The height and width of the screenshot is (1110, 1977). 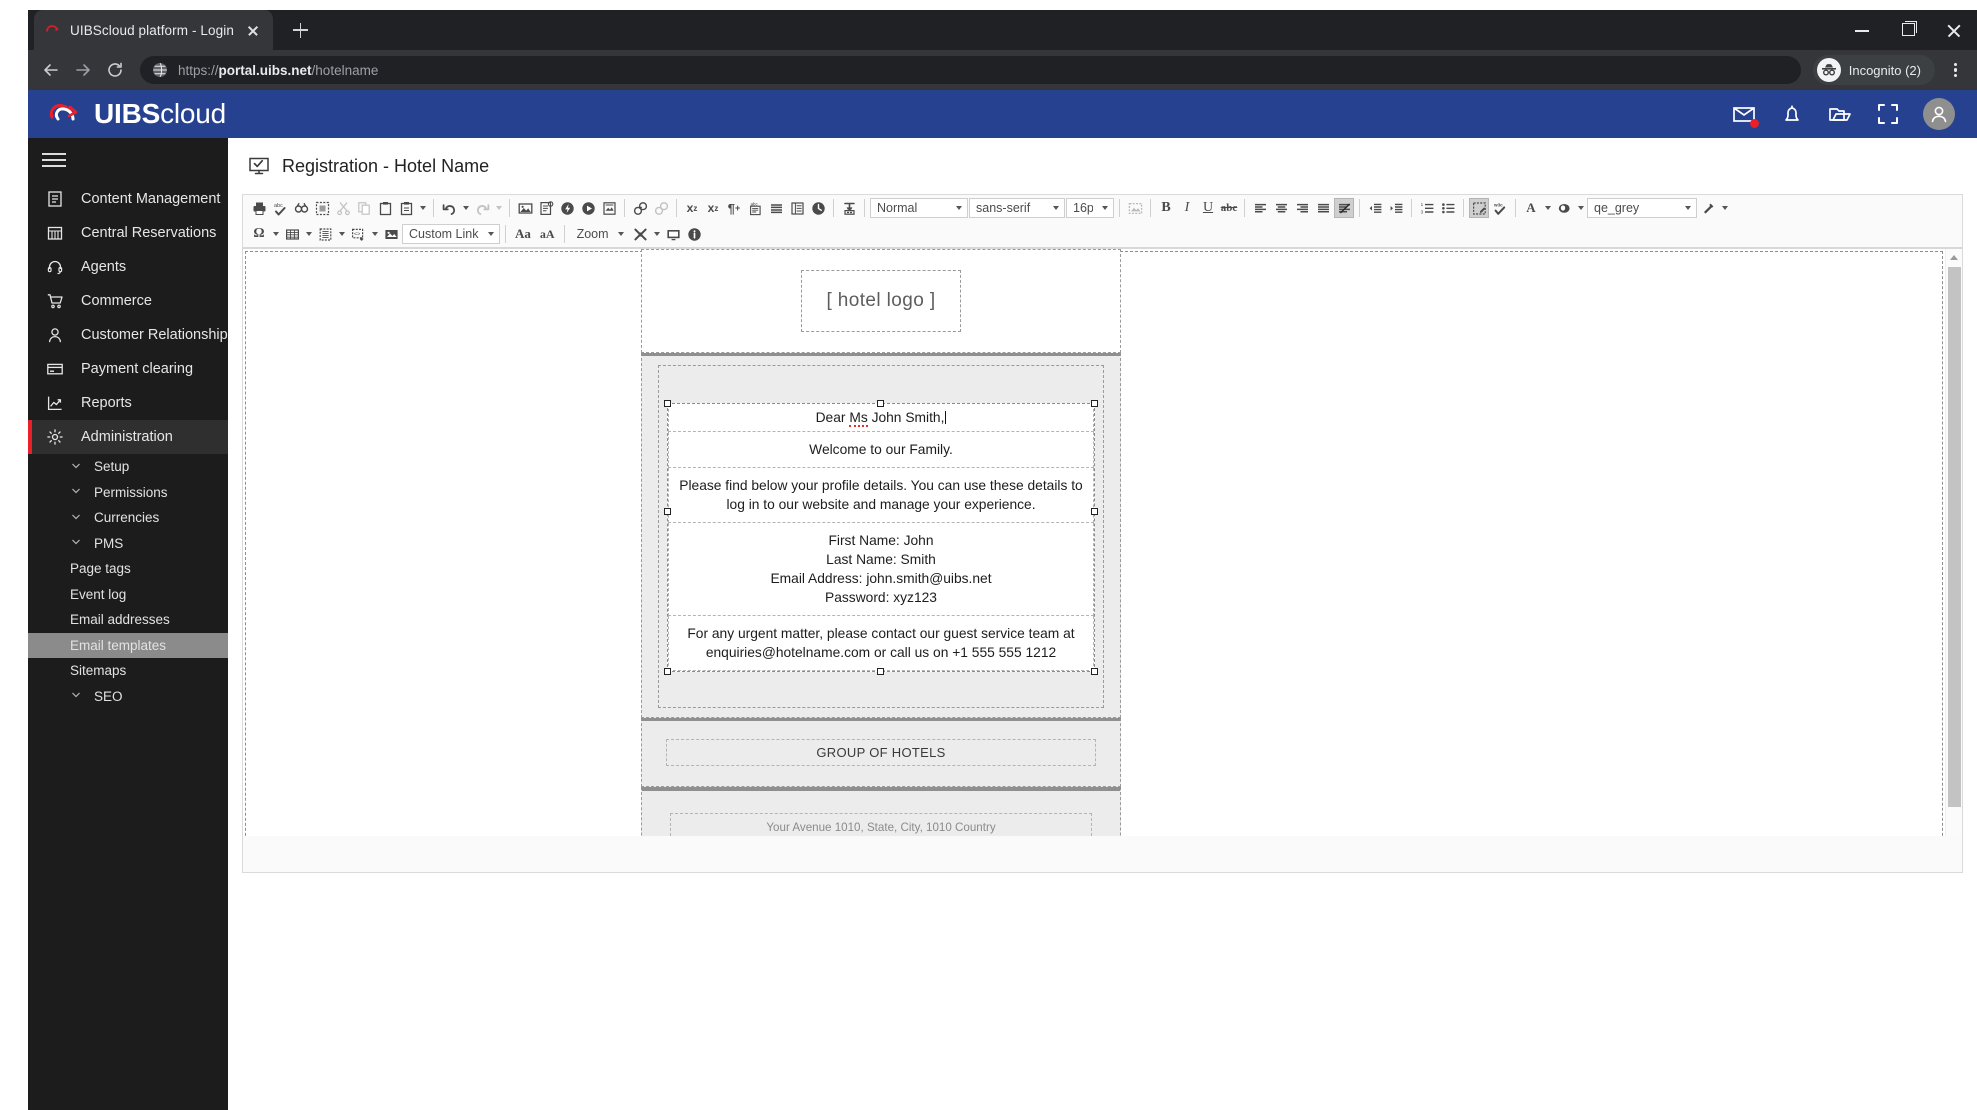 What do you see at coordinates (797, 208) in the screenshot?
I see `form-icon` at bounding box center [797, 208].